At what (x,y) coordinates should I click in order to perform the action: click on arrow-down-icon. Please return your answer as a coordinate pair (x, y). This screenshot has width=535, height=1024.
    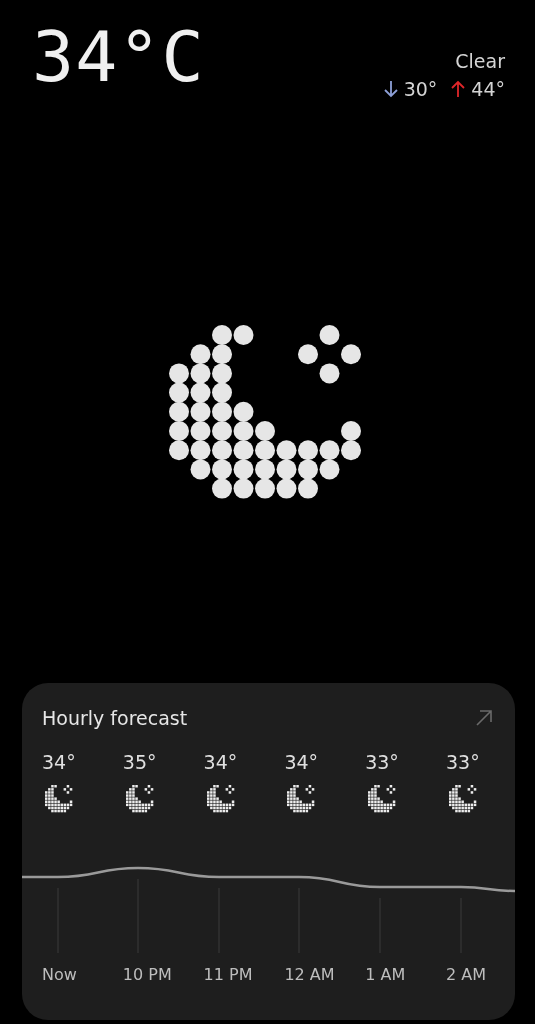
    Looking at the image, I should click on (390, 89).